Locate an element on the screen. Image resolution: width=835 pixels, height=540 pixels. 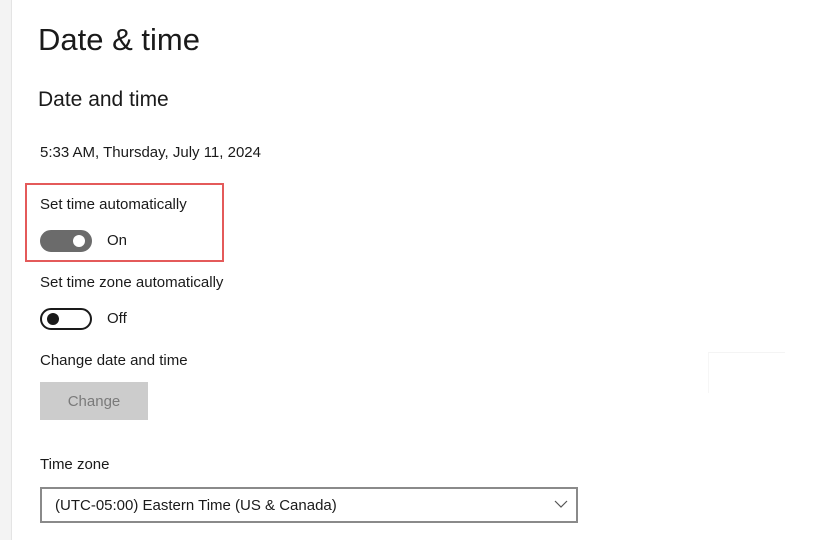
time-zone-label: Time zone is located at coordinates (75, 464).